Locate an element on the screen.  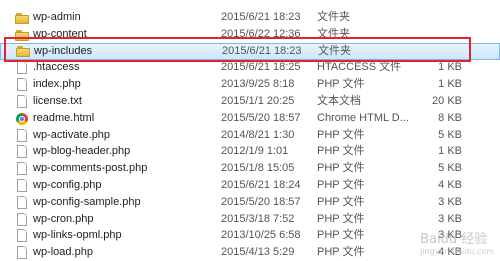
file-size: 4 KB is located at coordinates (450, 185).